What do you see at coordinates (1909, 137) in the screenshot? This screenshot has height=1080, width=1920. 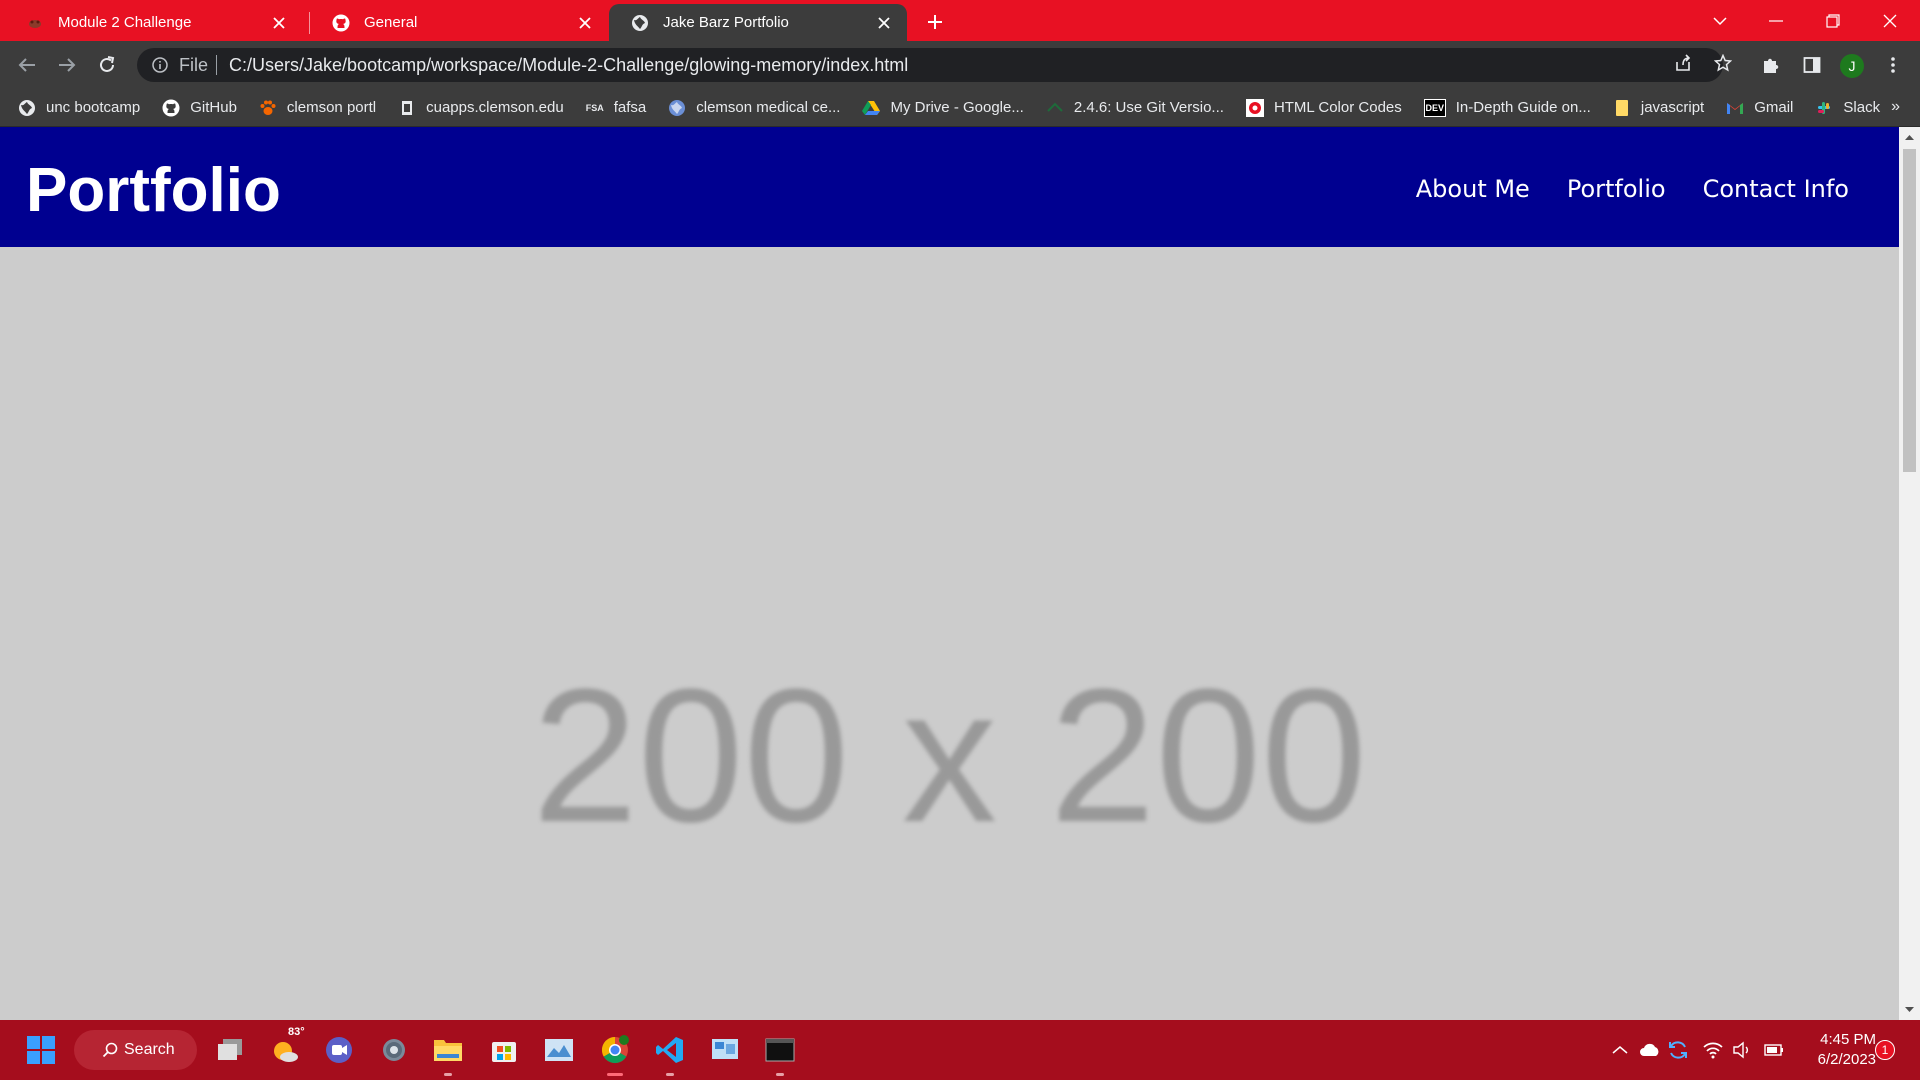 I see `scroll-up-icon` at bounding box center [1909, 137].